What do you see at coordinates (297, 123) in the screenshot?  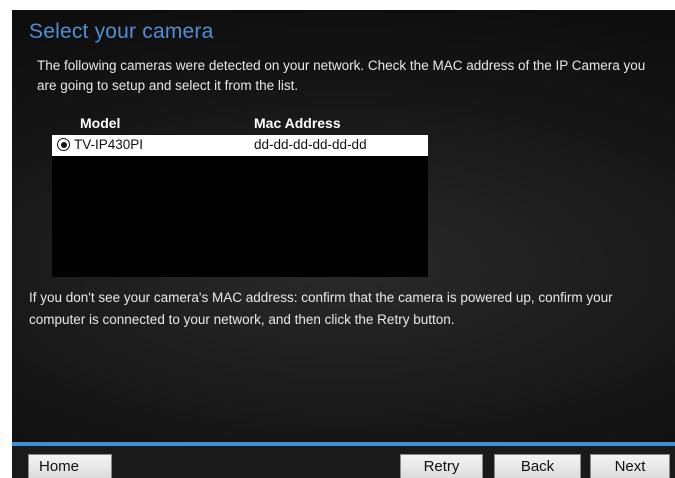 I see `column-header-mac-address: Mac Address` at bounding box center [297, 123].